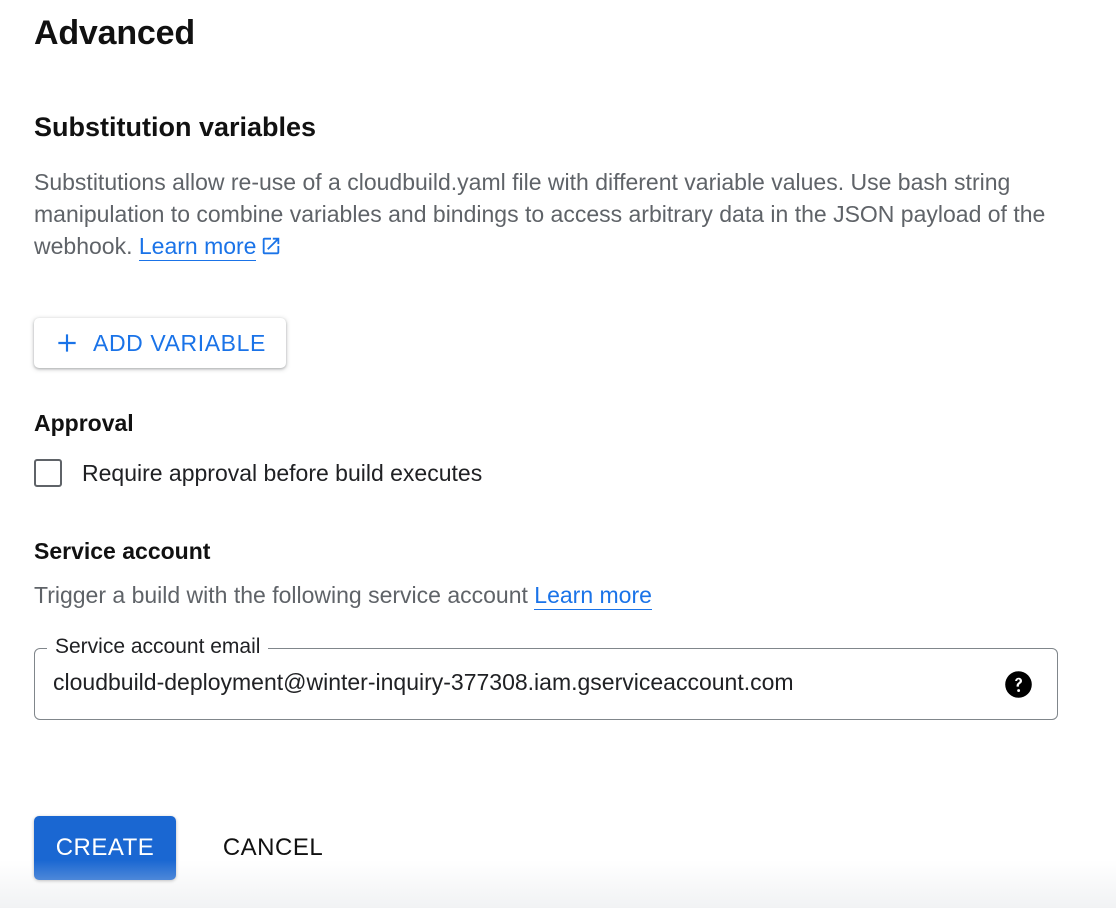 This screenshot has height=908, width=1116. What do you see at coordinates (1018, 684) in the screenshot?
I see `help-circle-icon` at bounding box center [1018, 684].